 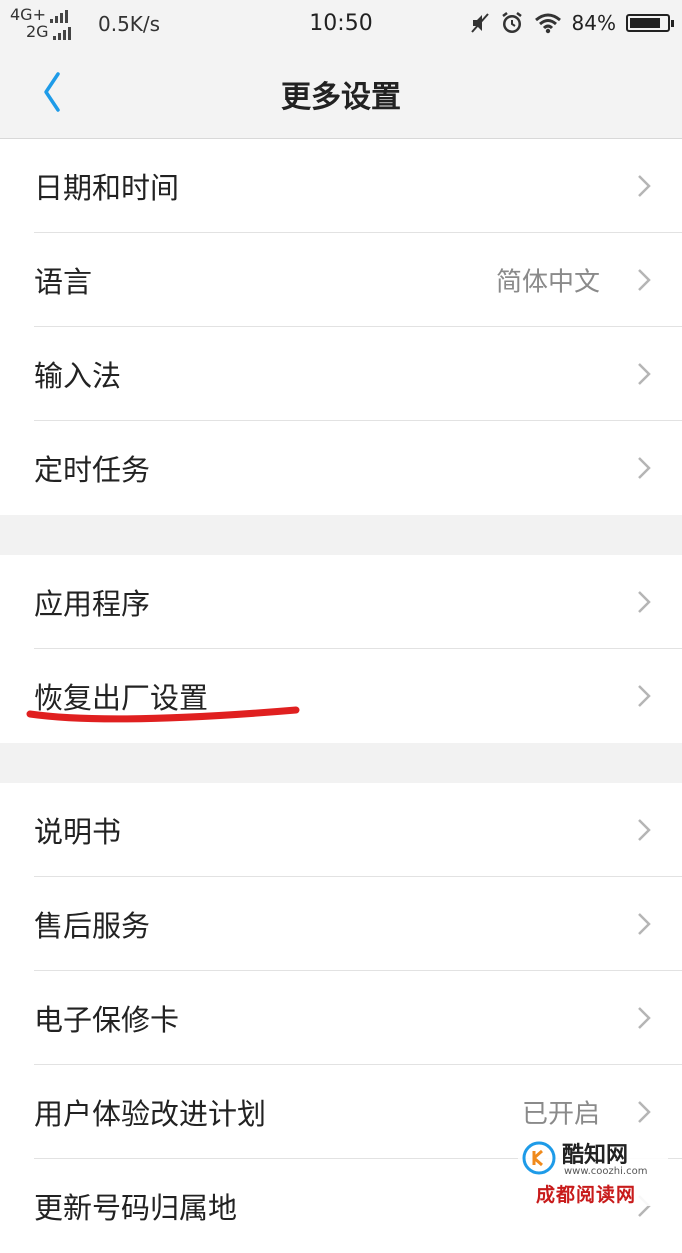 I want to click on settings-item-value: 简体中文, so click(x=547, y=282).